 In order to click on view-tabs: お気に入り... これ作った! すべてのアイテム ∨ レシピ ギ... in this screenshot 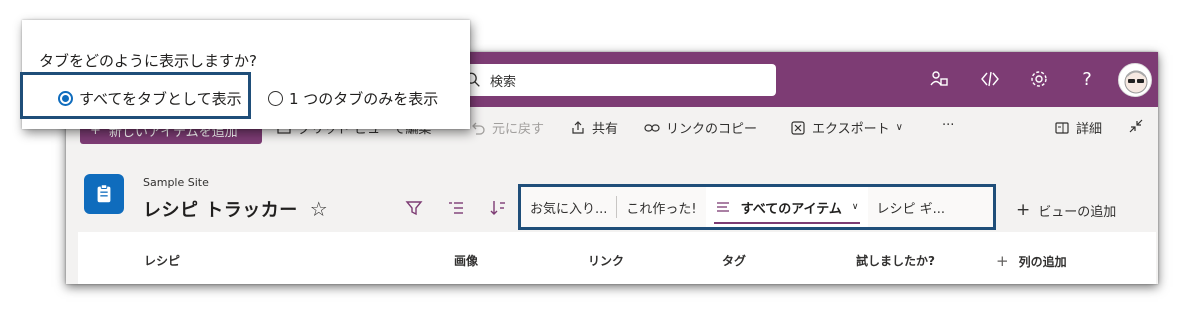, I will do `click(757, 207)`.